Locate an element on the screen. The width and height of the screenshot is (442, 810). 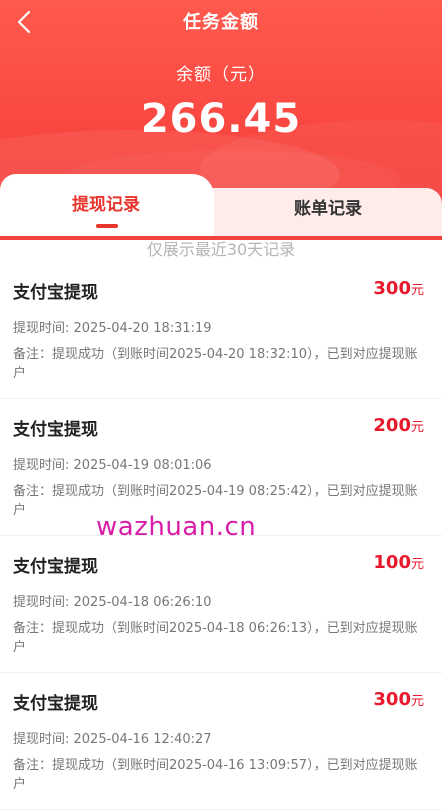
watermark-text: wazhuan.cn is located at coordinates (176, 527).